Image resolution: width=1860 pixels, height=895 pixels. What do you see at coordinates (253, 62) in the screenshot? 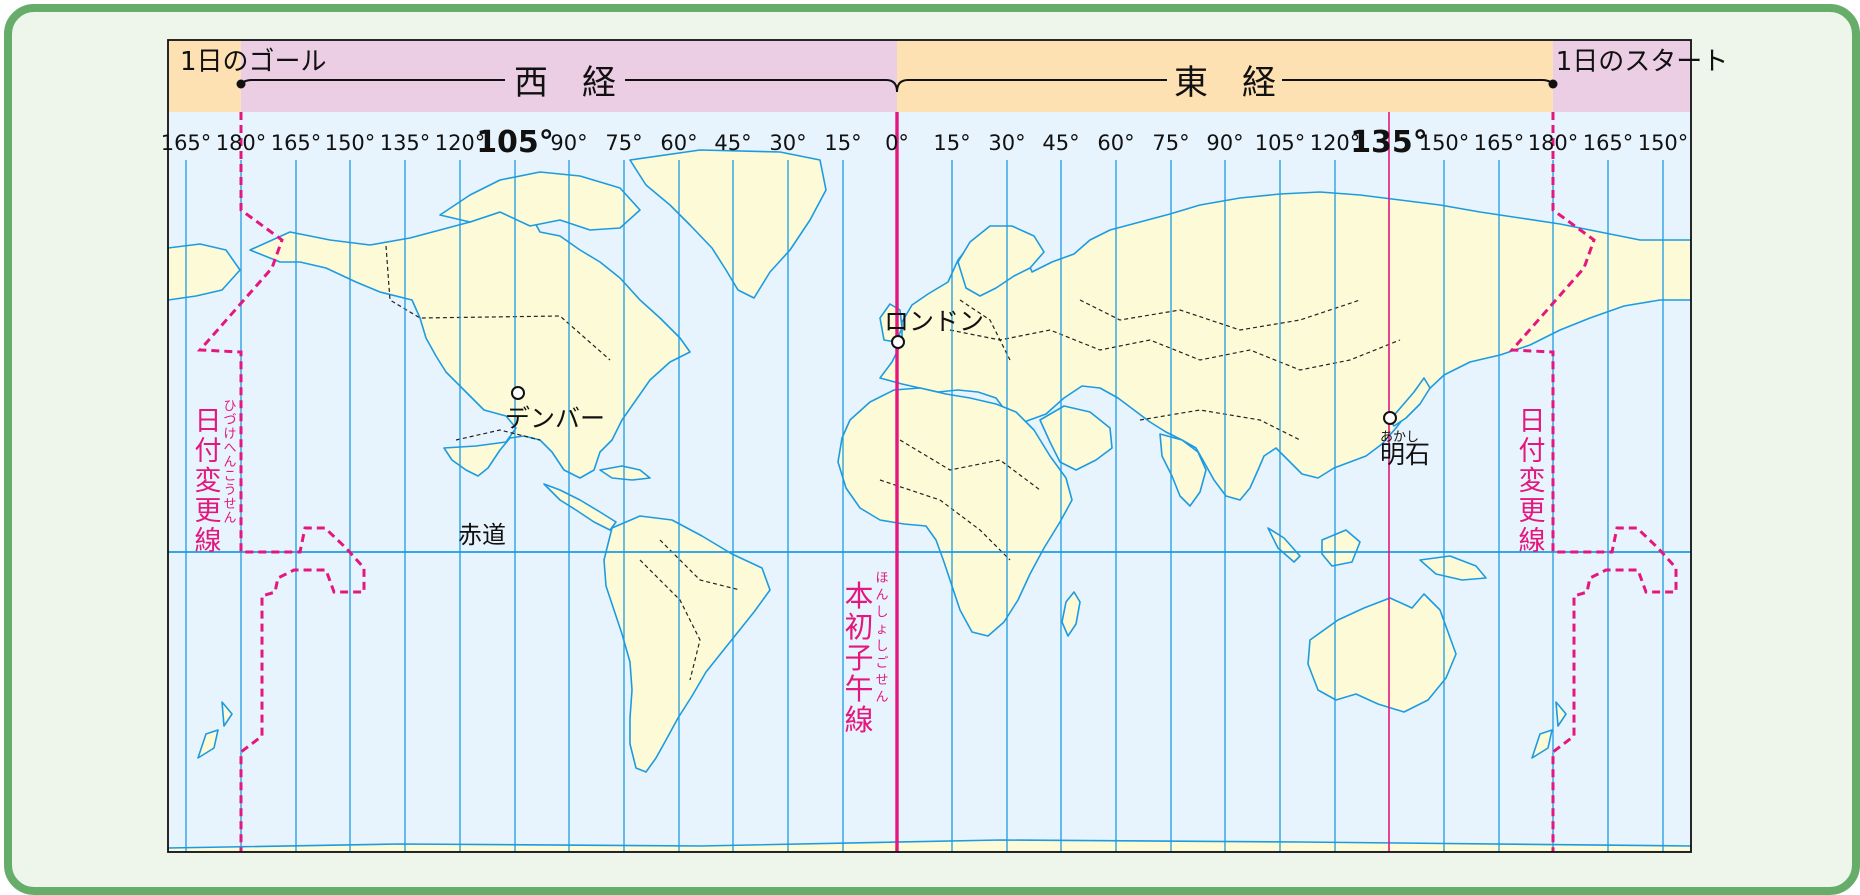
I see `day-goal-label: 1日のゴール` at bounding box center [253, 62].